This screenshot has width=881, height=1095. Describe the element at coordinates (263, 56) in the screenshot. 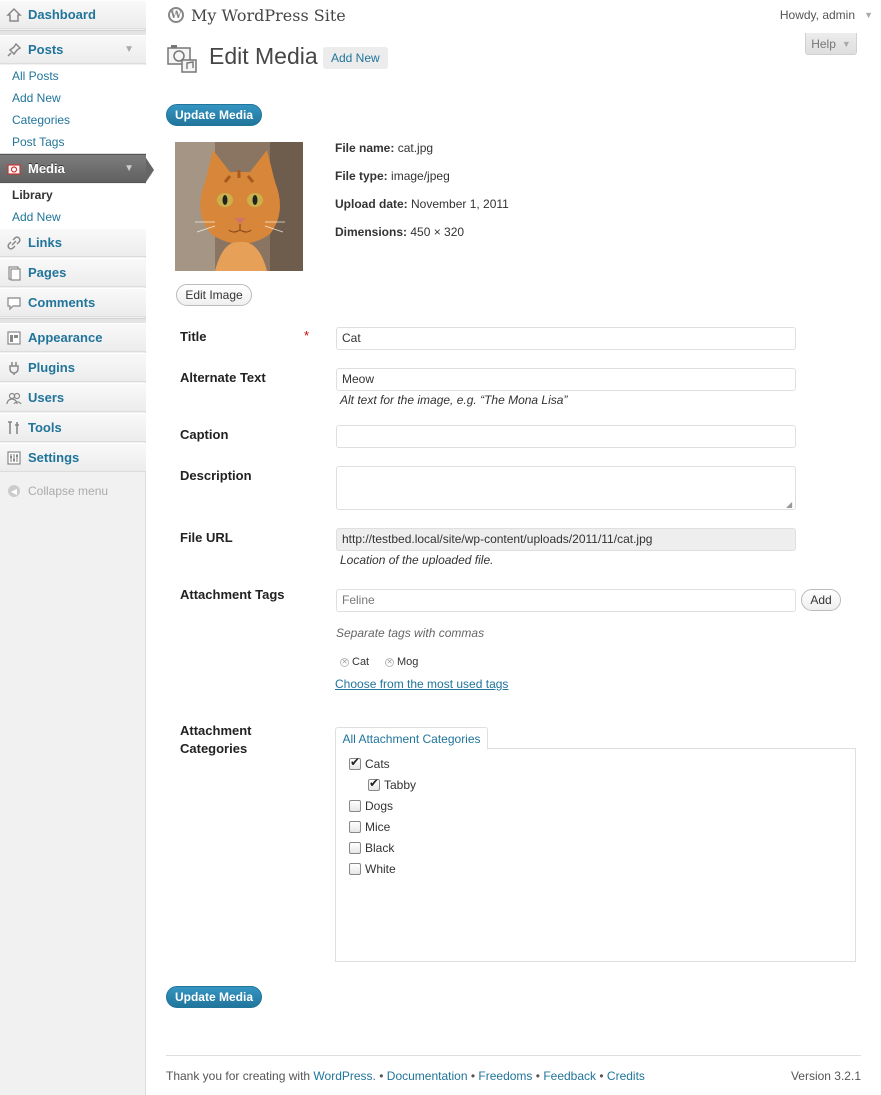

I see `page-title: Edit Media` at that location.